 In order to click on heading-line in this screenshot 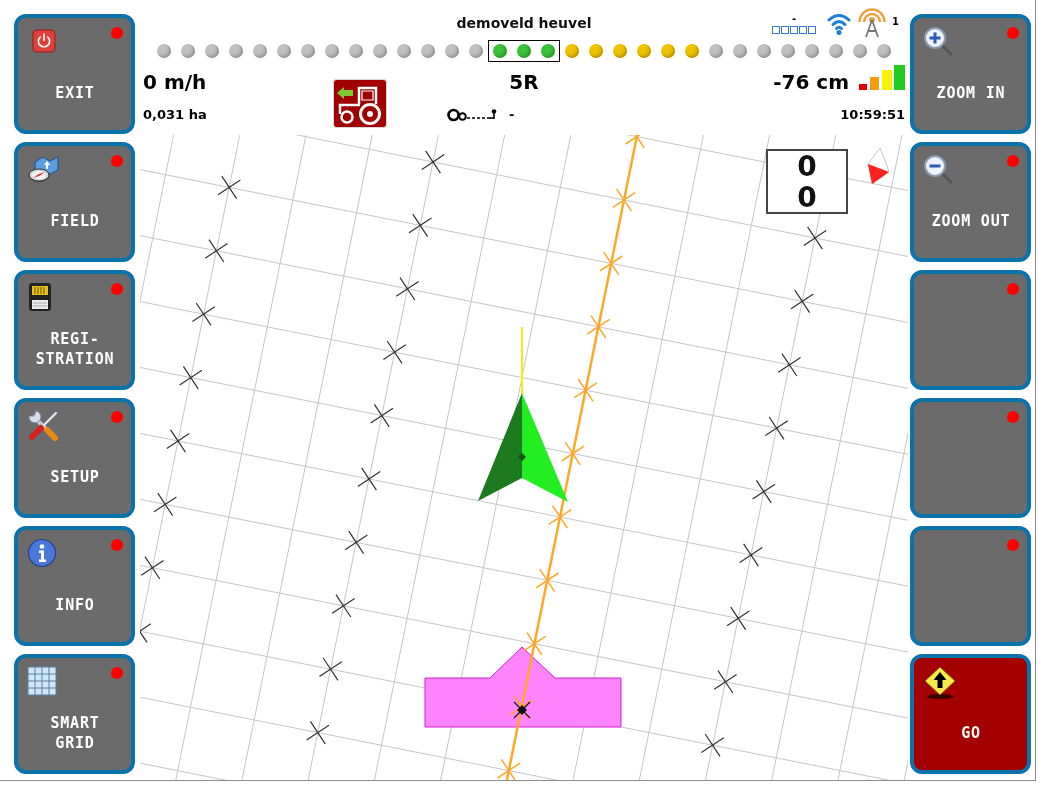, I will do `click(522, 360)`.